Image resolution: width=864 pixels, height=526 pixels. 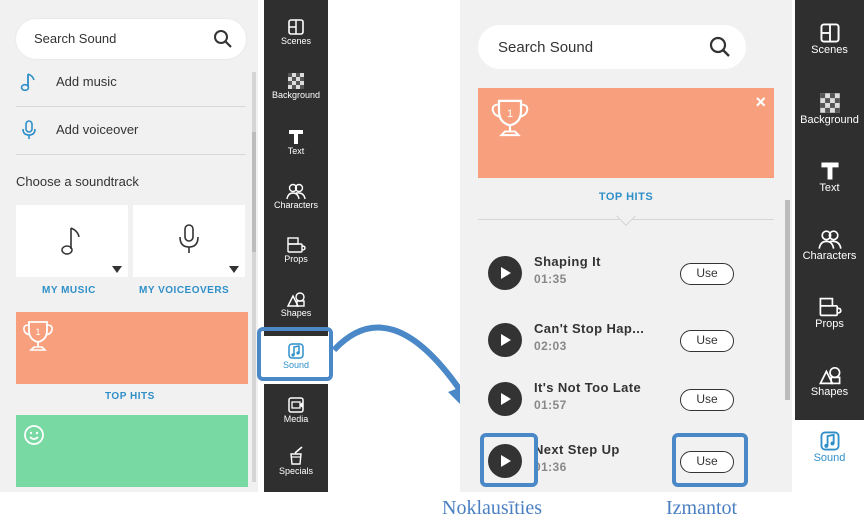 I want to click on listen-caption: Noklausīties, so click(x=492, y=508).